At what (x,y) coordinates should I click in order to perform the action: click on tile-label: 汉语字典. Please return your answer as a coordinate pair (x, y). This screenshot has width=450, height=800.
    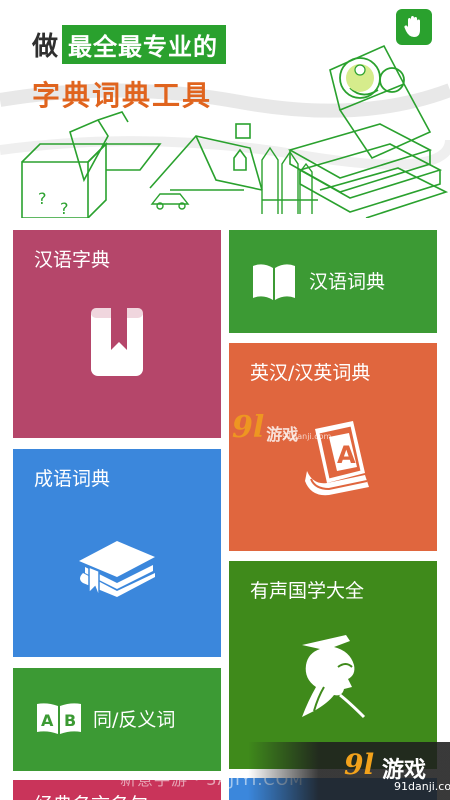
    Looking at the image, I should click on (72, 260).